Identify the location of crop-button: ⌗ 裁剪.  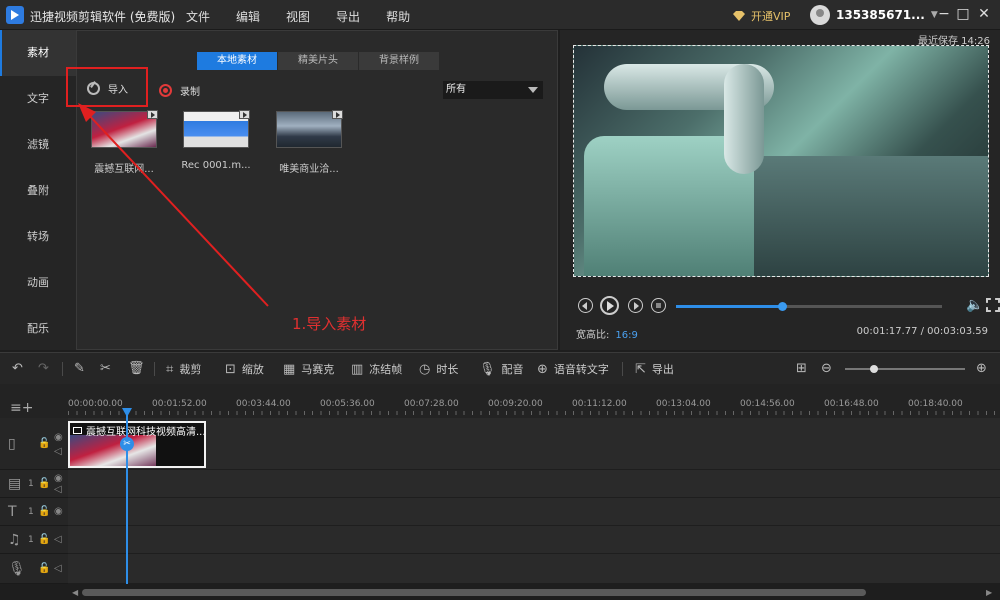
(183, 369).